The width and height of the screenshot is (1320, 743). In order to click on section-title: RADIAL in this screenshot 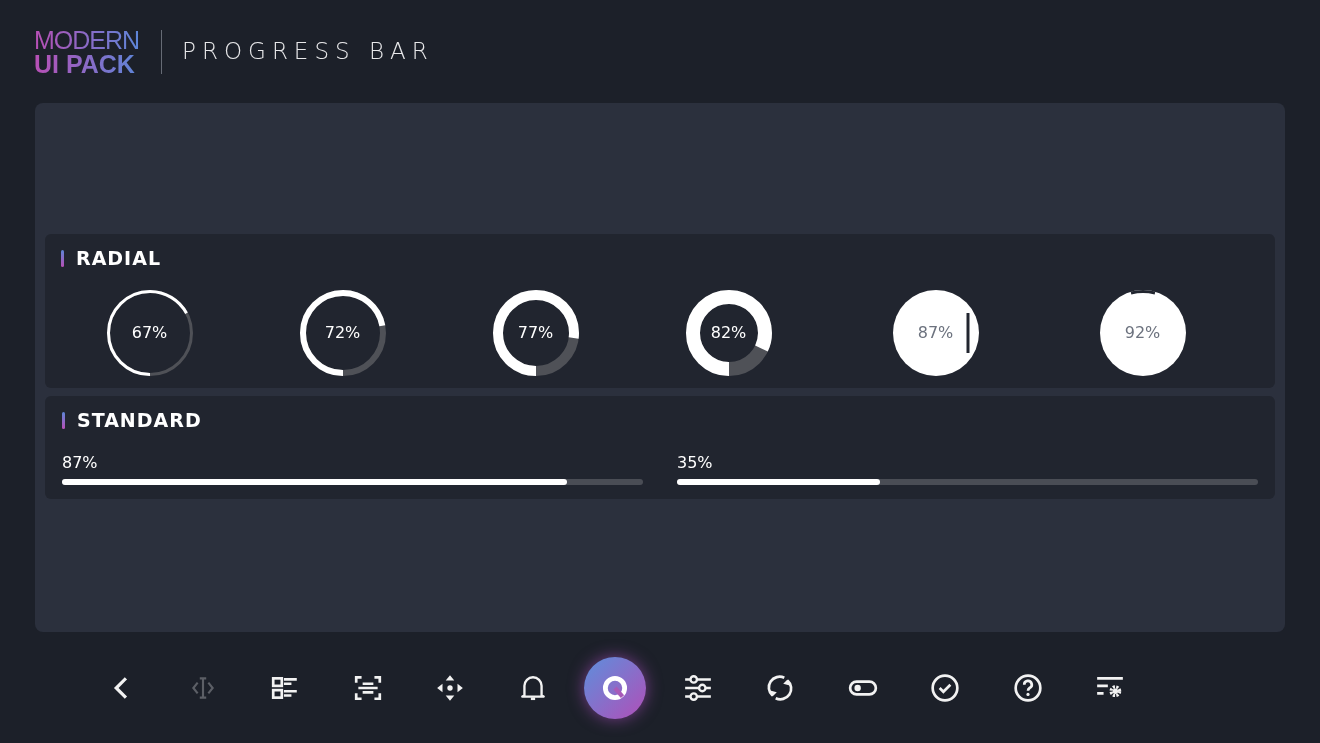, I will do `click(118, 258)`.